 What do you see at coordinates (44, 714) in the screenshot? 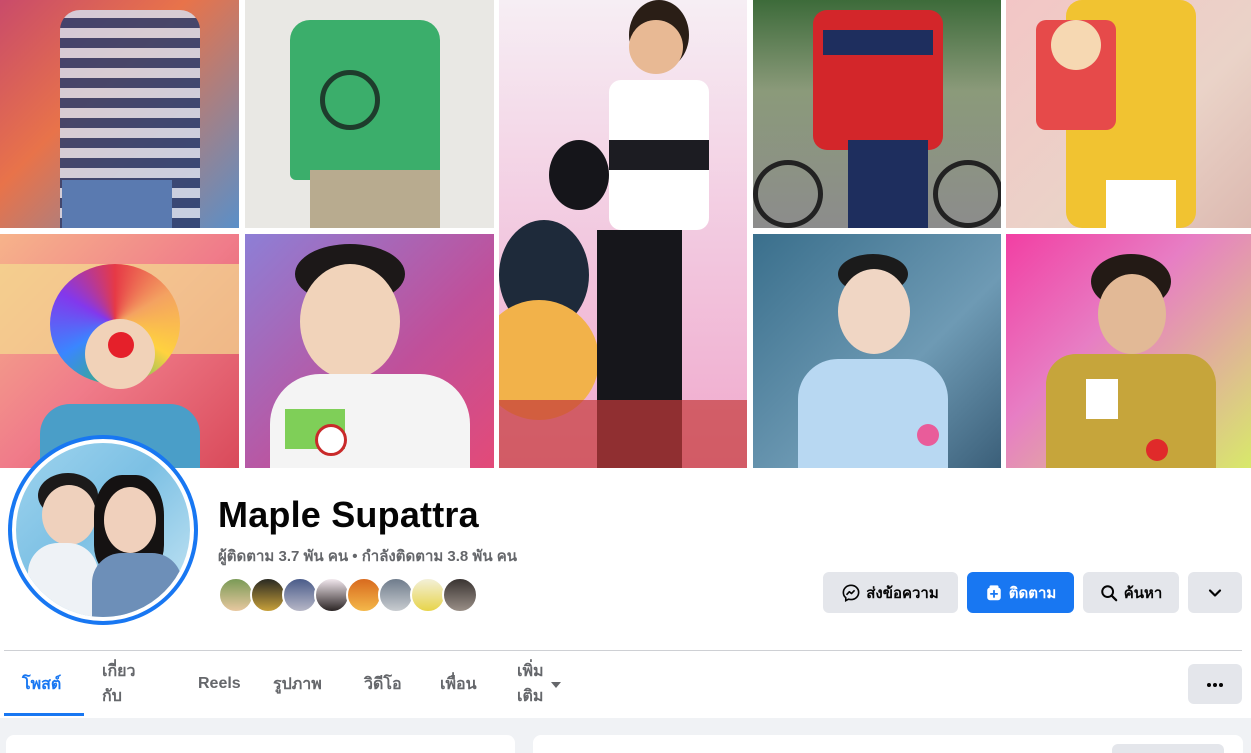
I see `active-tab-indicator` at bounding box center [44, 714].